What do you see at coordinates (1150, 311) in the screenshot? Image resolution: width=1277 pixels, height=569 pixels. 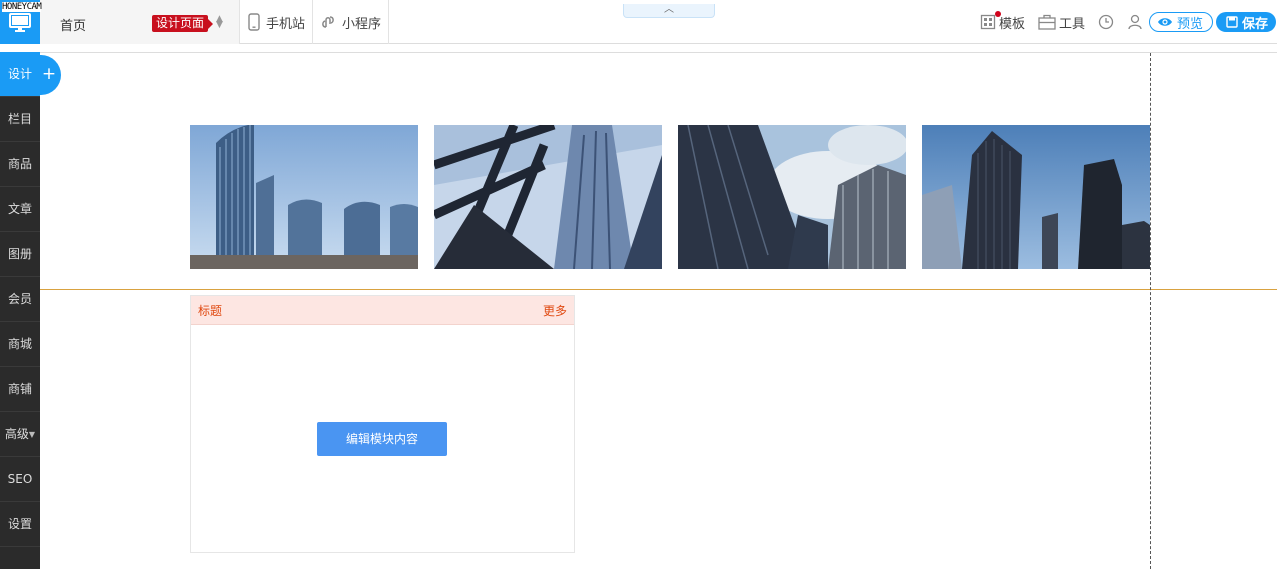 I see `canvas-guide-line` at bounding box center [1150, 311].